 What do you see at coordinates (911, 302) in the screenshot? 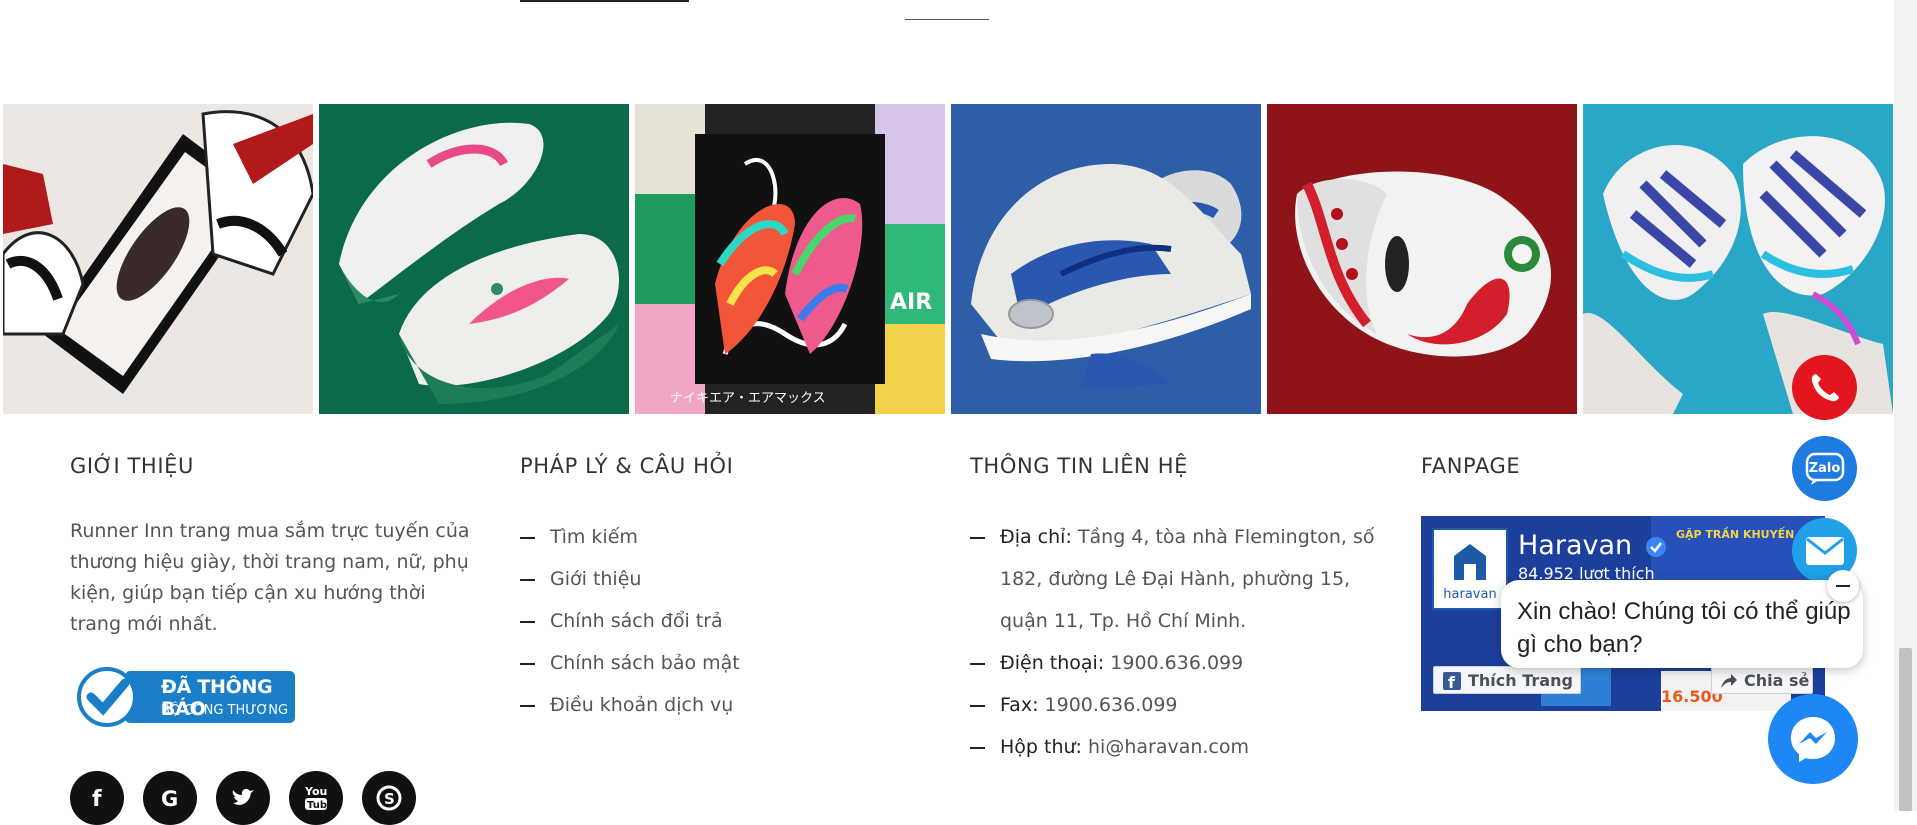
I see `photo-text: AIR` at bounding box center [911, 302].